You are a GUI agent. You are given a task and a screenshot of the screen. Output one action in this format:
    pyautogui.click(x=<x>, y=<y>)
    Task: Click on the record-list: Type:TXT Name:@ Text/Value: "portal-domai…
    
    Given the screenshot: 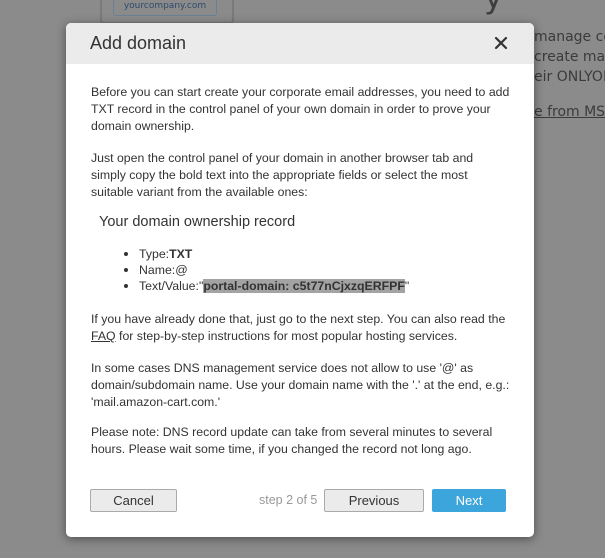 What is the action you would take?
    pyautogui.click(x=250, y=270)
    